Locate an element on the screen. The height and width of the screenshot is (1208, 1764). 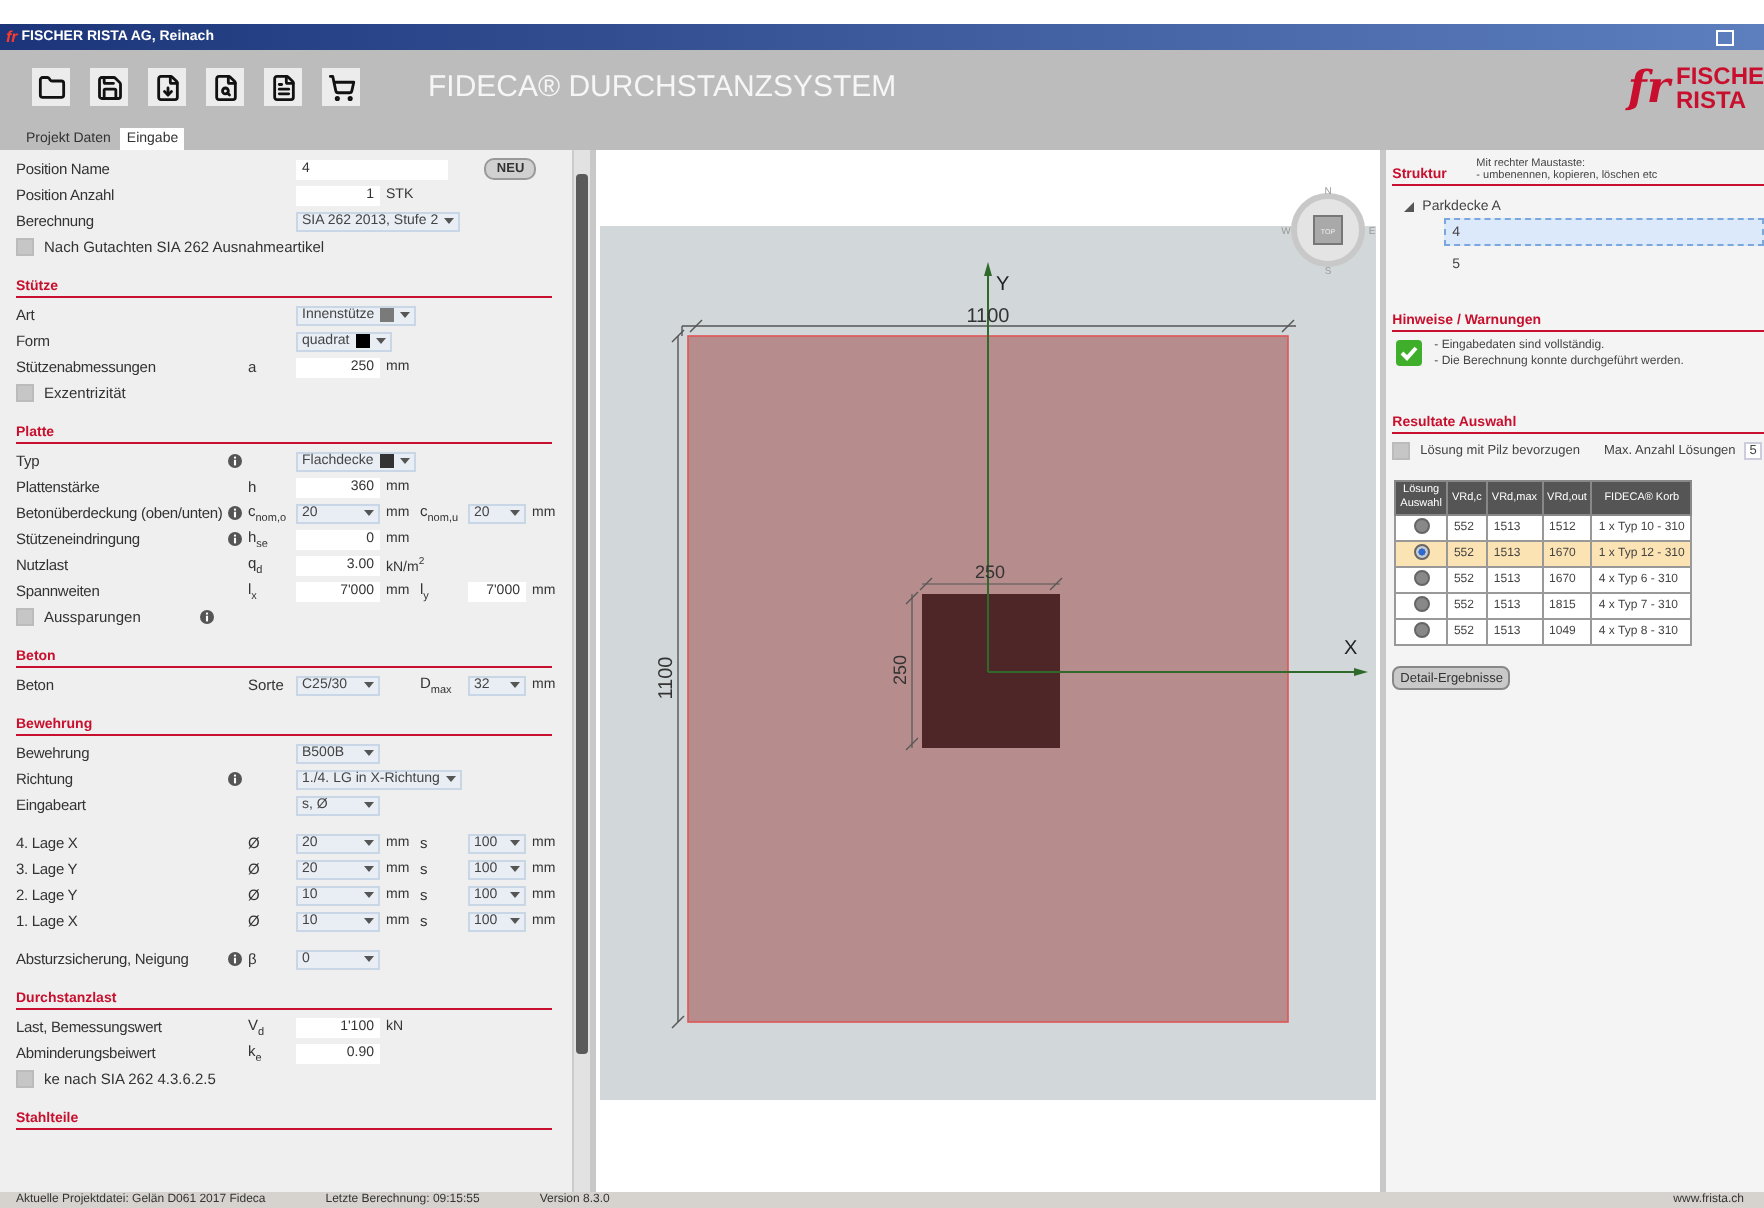
app-logo: fr is located at coordinates (12, 37).